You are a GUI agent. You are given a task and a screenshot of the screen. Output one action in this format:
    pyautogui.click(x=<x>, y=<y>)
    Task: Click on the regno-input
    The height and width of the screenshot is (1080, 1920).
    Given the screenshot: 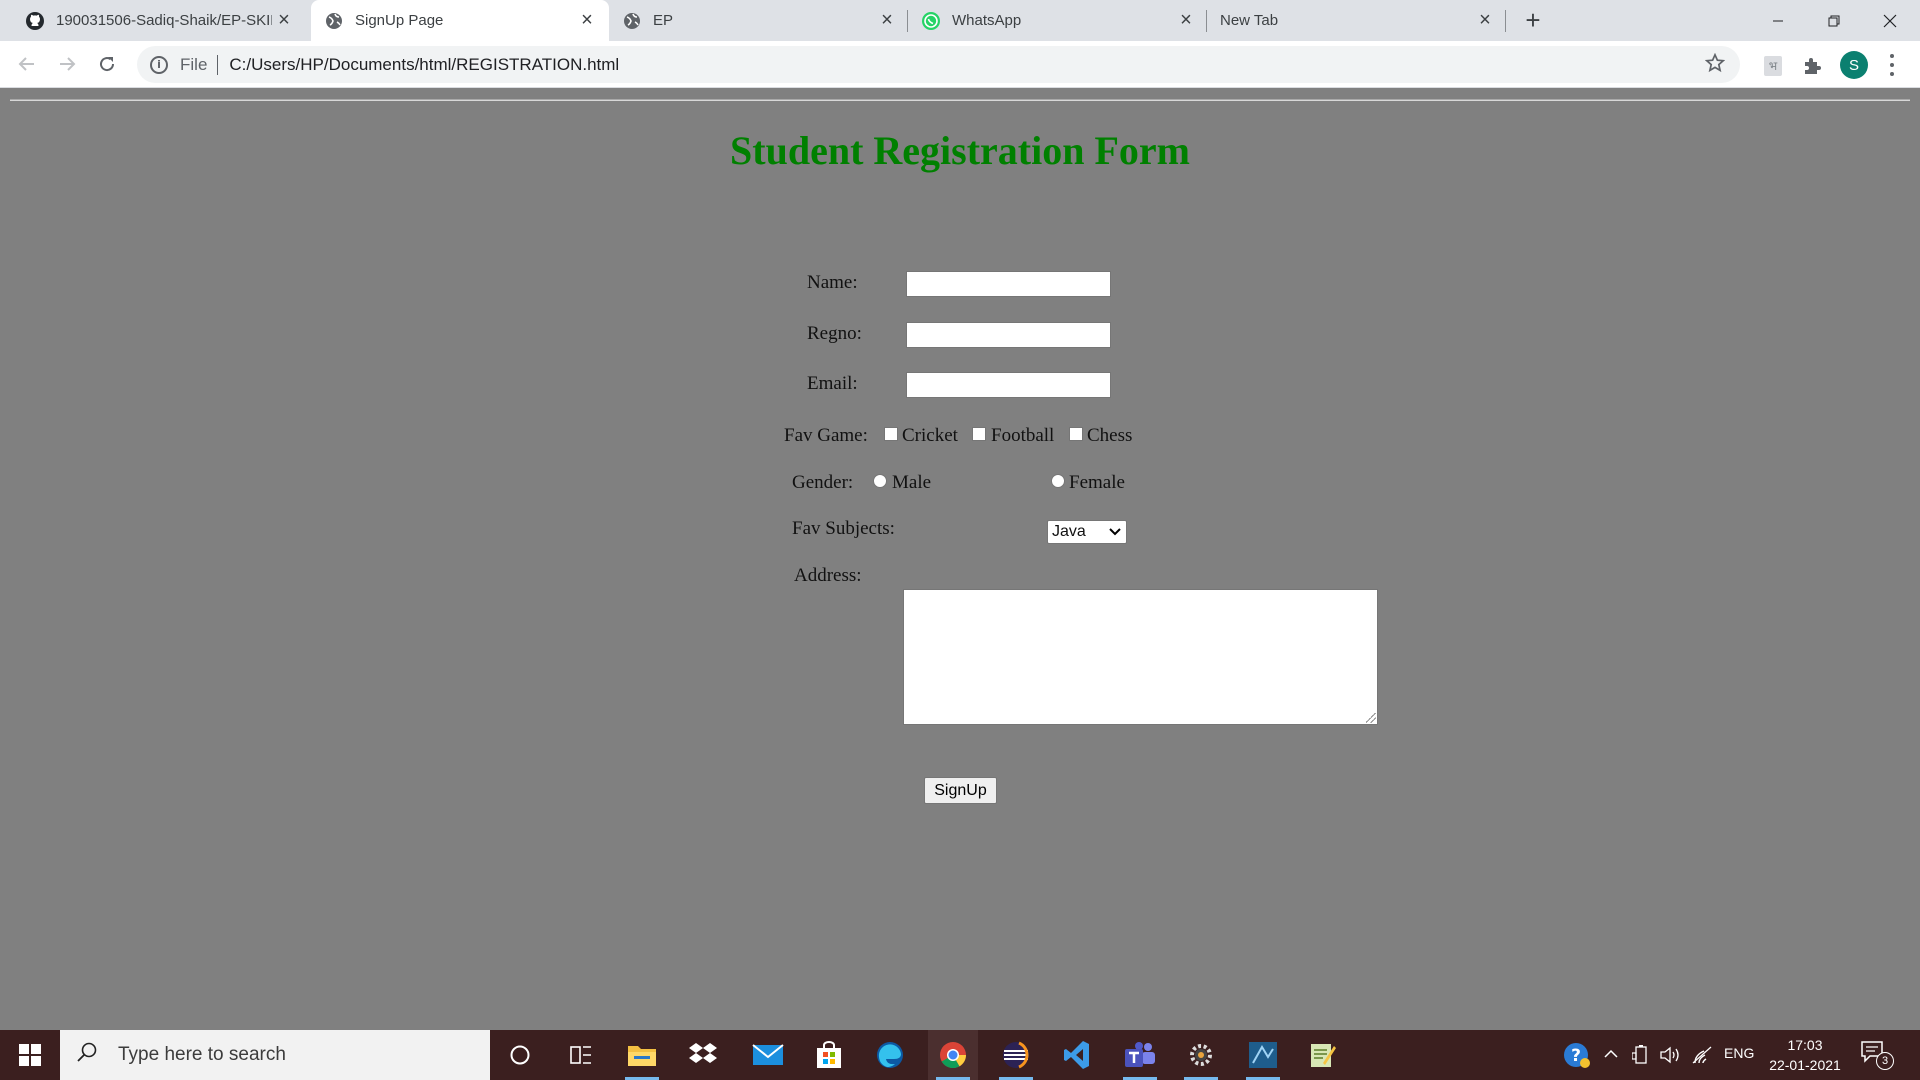 What is the action you would take?
    pyautogui.click(x=1008, y=335)
    